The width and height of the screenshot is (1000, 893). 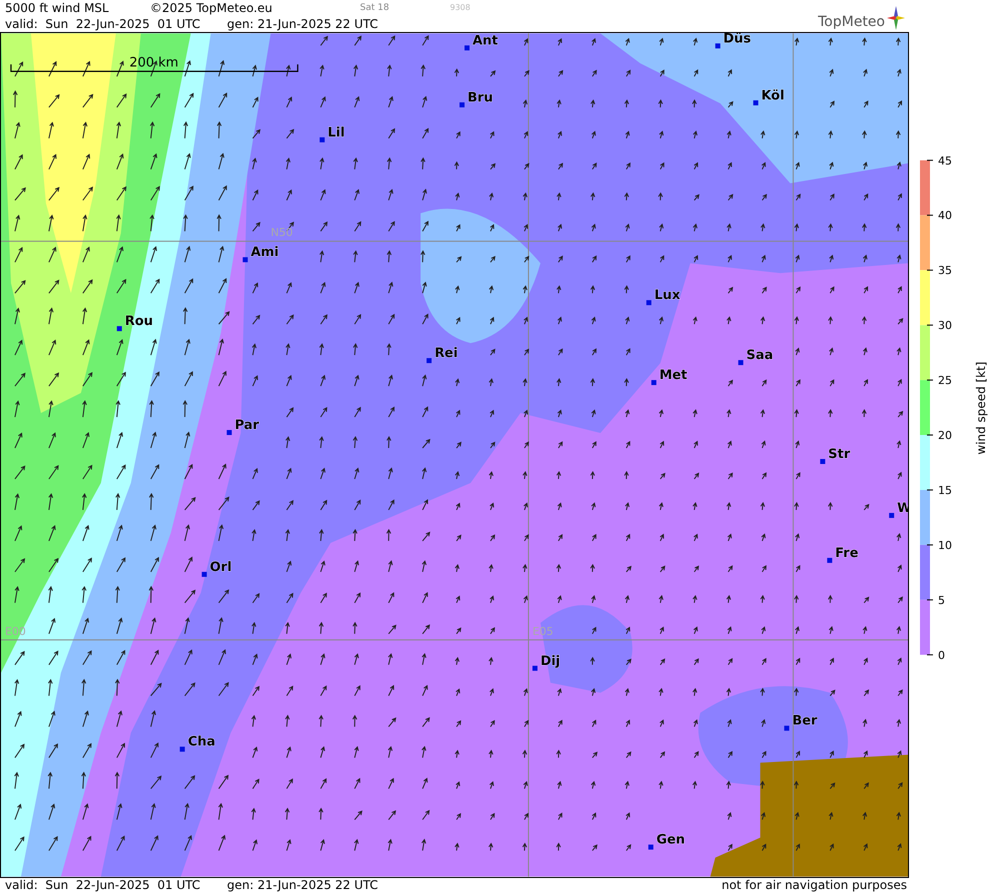 What do you see at coordinates (446, 354) in the screenshot?
I see `city-label: Rei` at bounding box center [446, 354].